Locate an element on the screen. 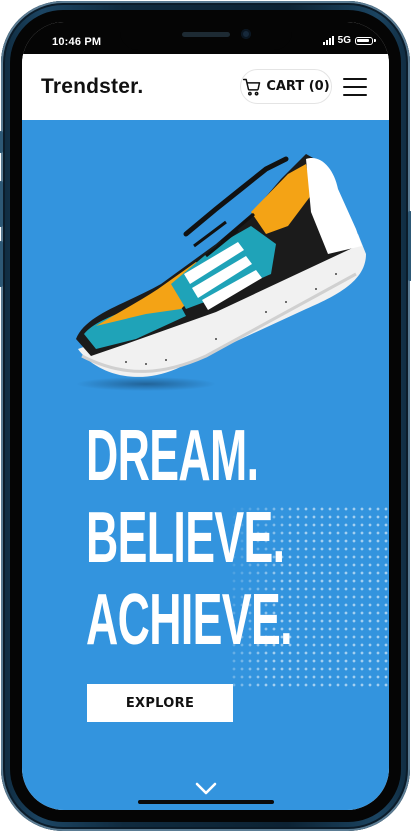  cart-icon is located at coordinates (252, 87).